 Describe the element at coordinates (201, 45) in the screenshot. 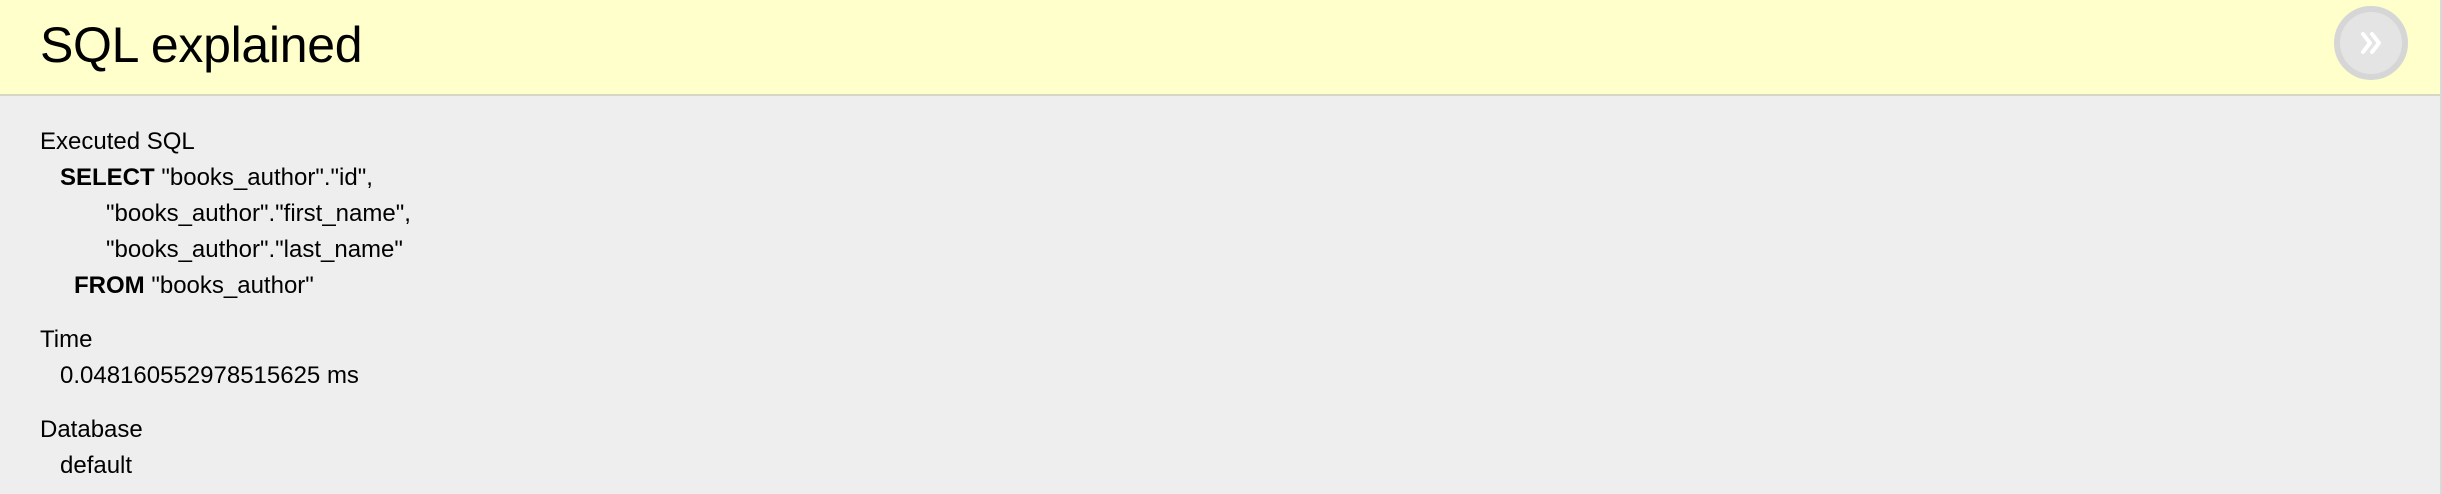

I see `panel-title: SQL explained` at that location.